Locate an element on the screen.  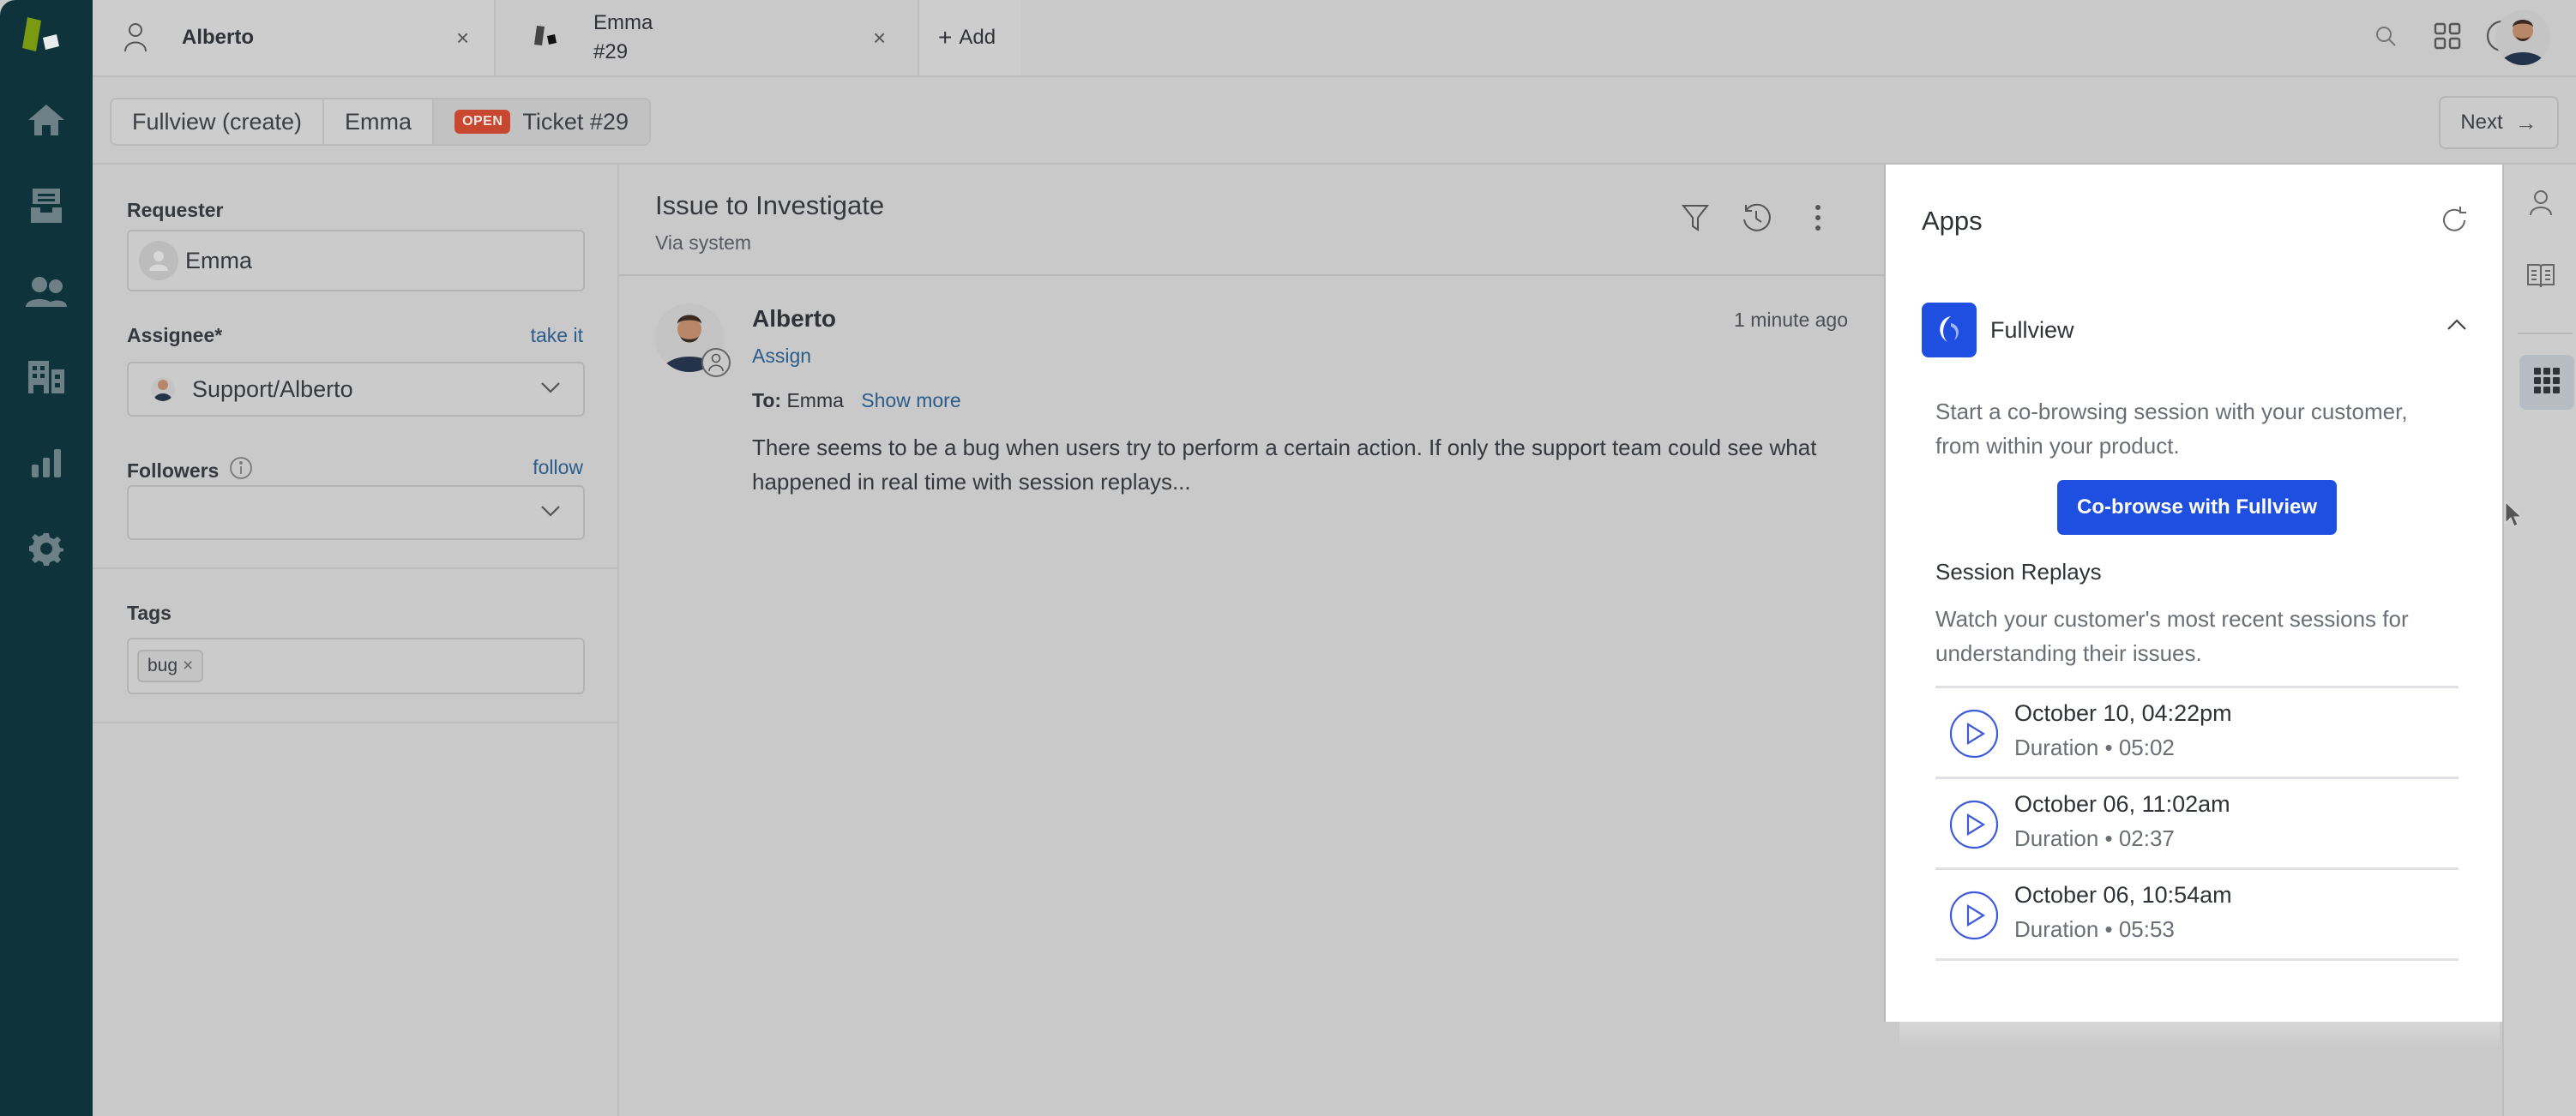
gear-icon is located at coordinates (46, 550).